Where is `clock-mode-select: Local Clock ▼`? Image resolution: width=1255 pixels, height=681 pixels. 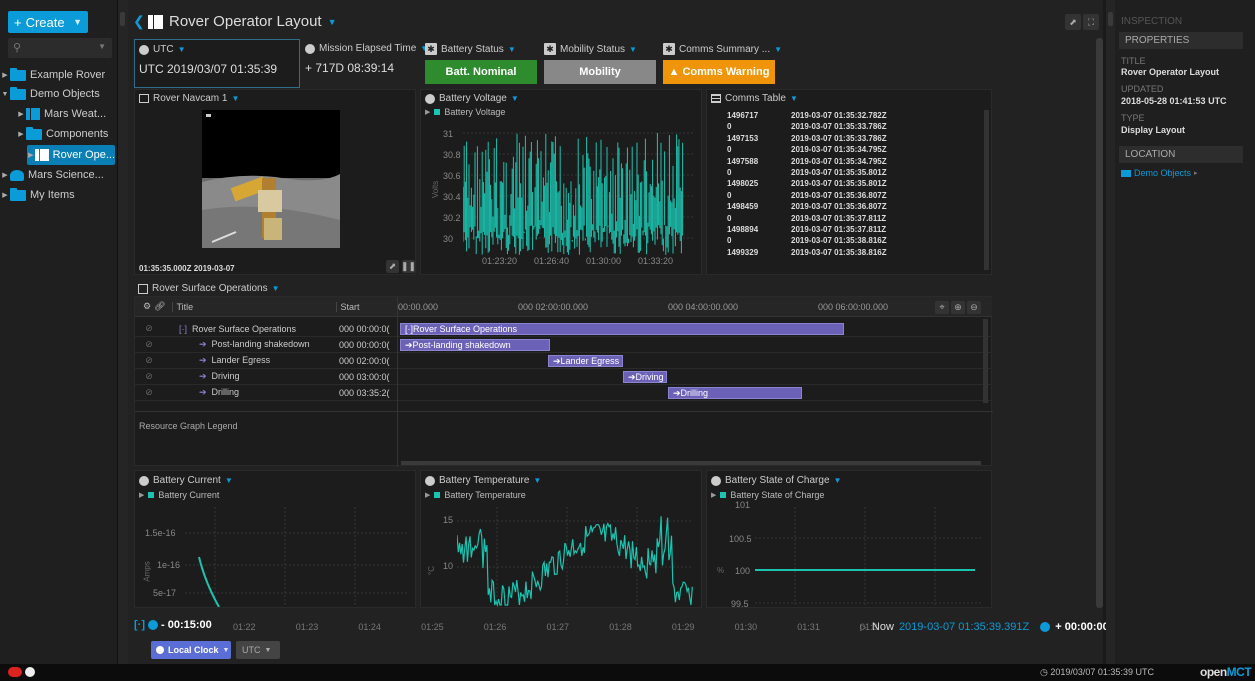
clock-mode-select: Local Clock ▼ is located at coordinates (191, 650).